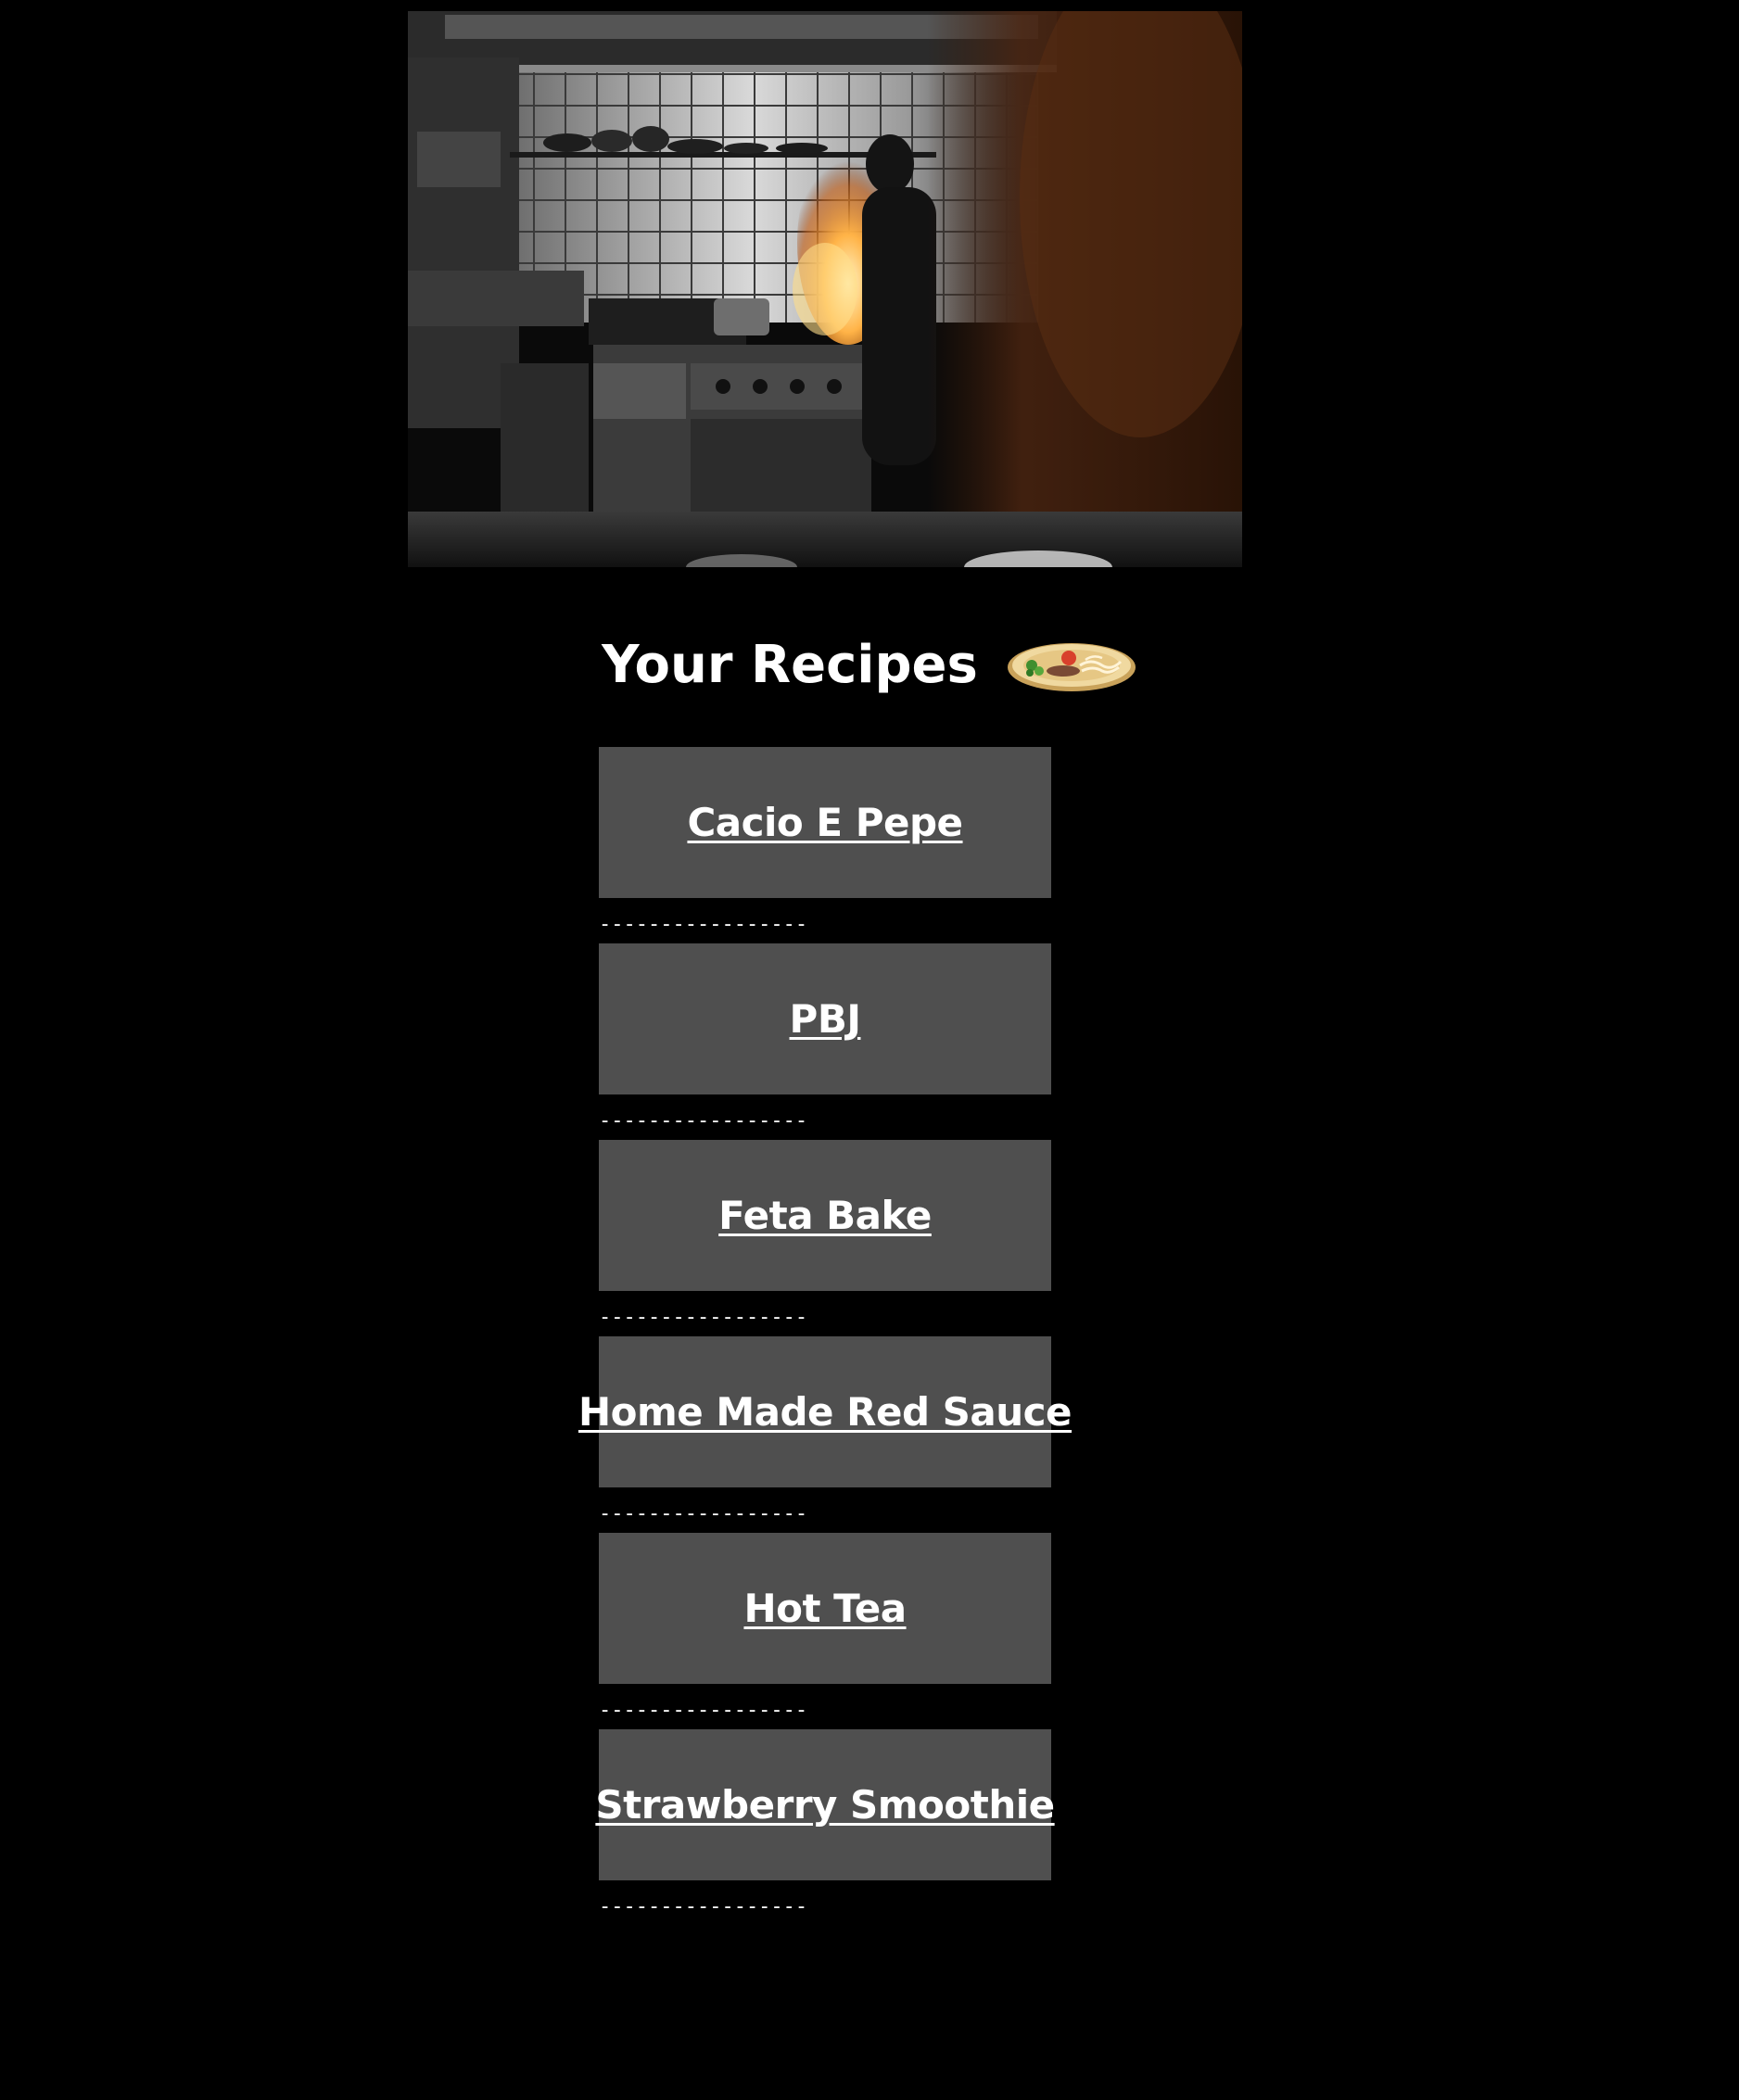 The image size is (1739, 2100). I want to click on plate-icon, so click(1071, 667).